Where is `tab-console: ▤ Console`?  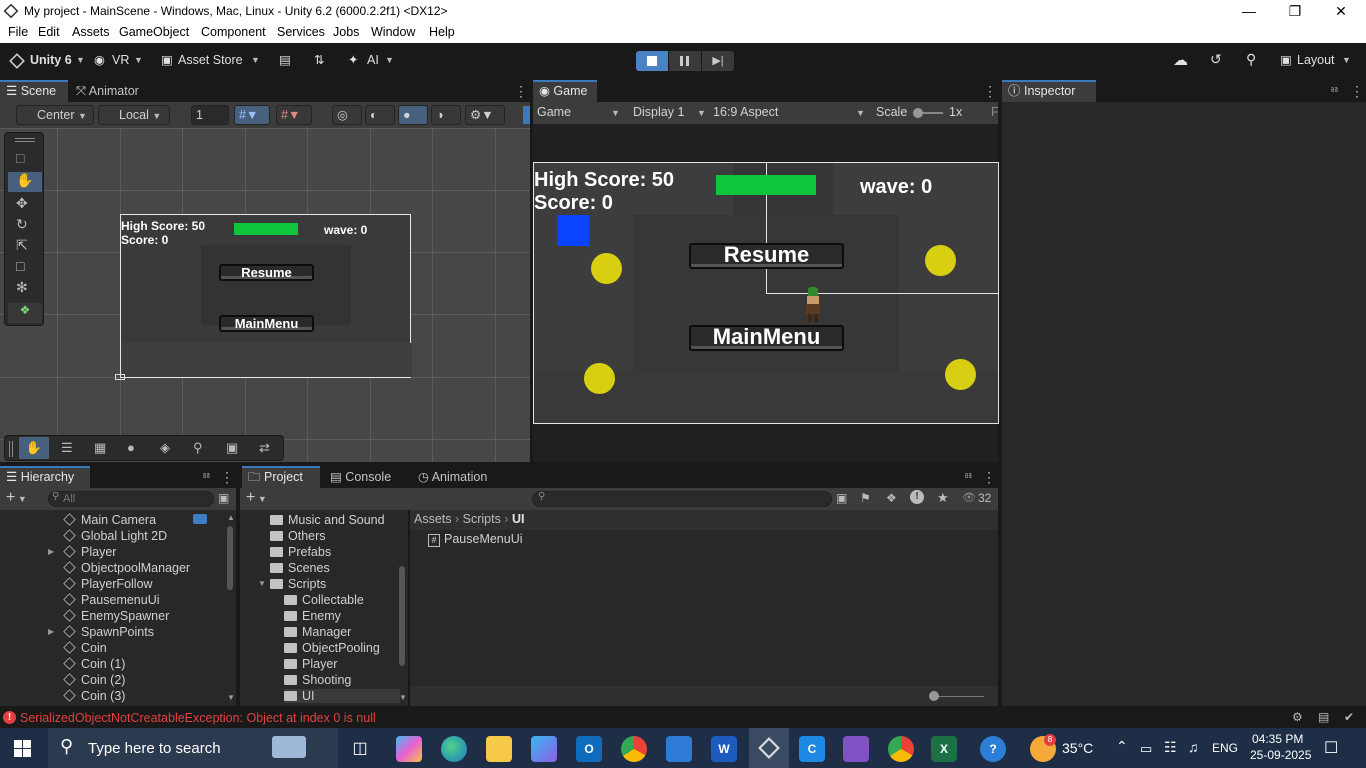
tab-console: ▤ Console is located at coordinates (365, 477).